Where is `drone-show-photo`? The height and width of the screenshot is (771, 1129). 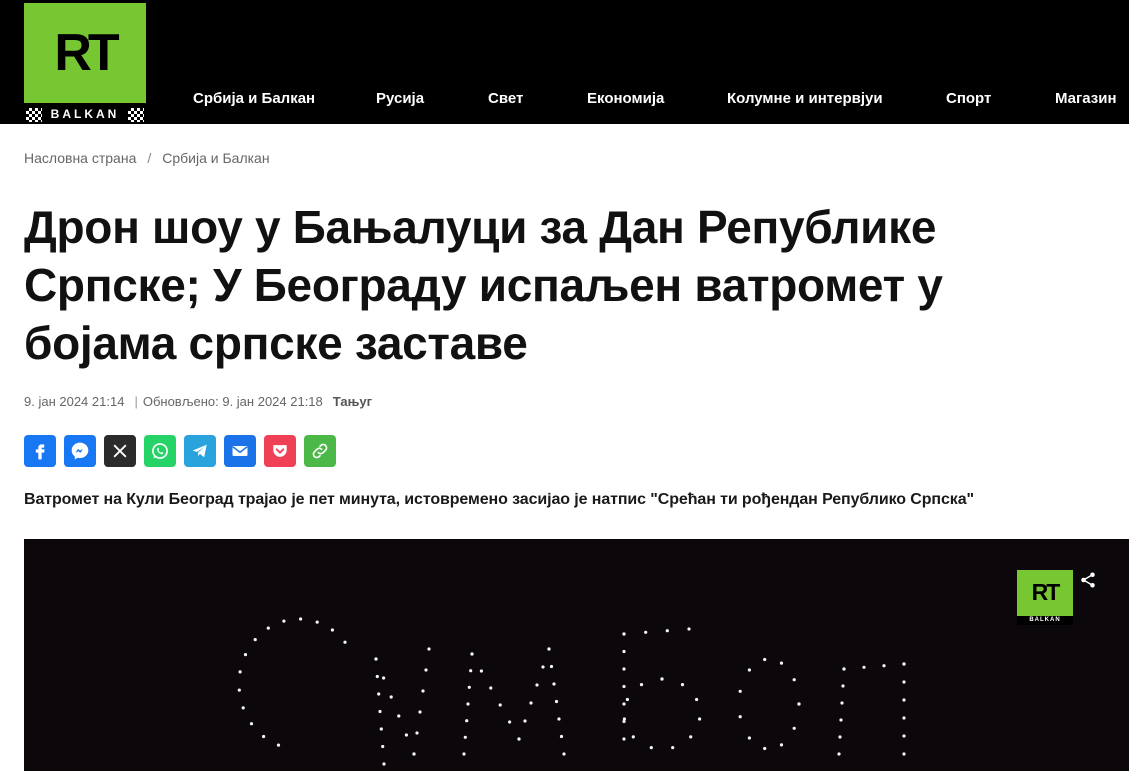
drone-show-photo is located at coordinates (571, 691).